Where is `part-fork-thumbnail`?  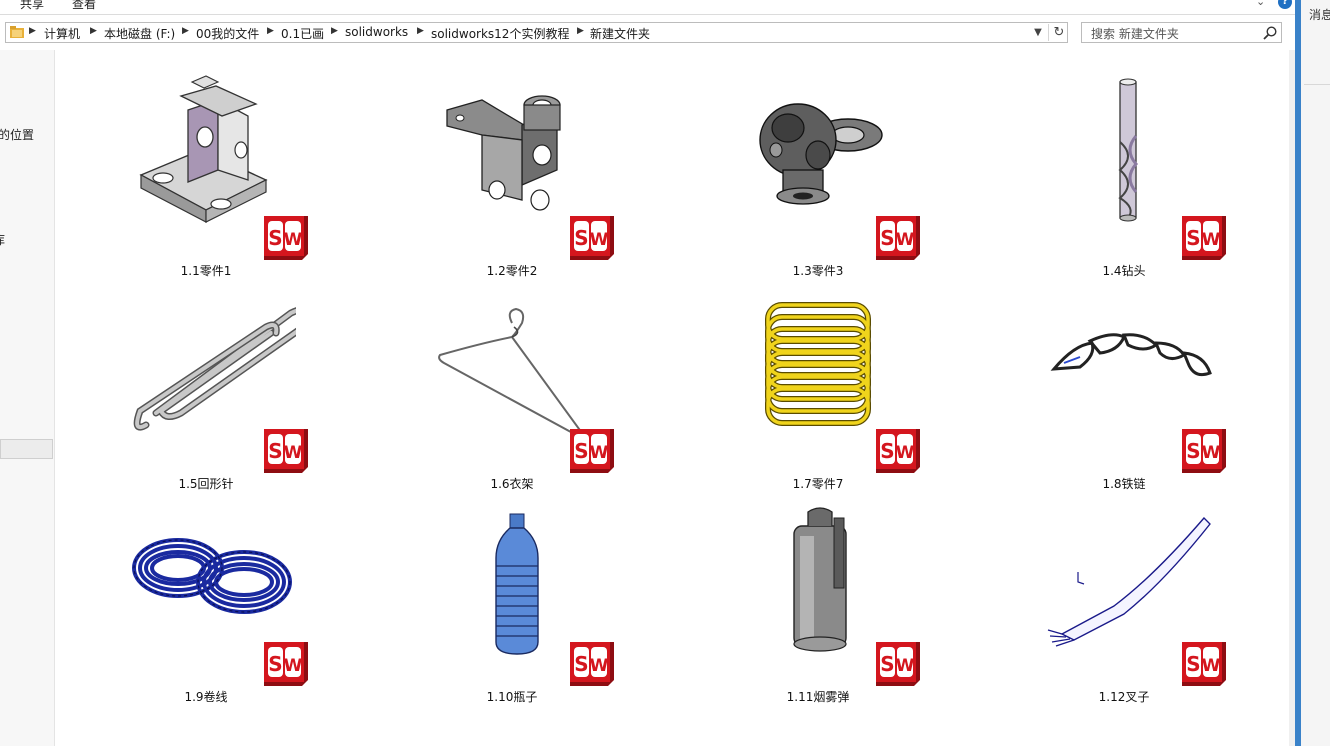
part-fork-thumbnail is located at coordinates (1129, 581).